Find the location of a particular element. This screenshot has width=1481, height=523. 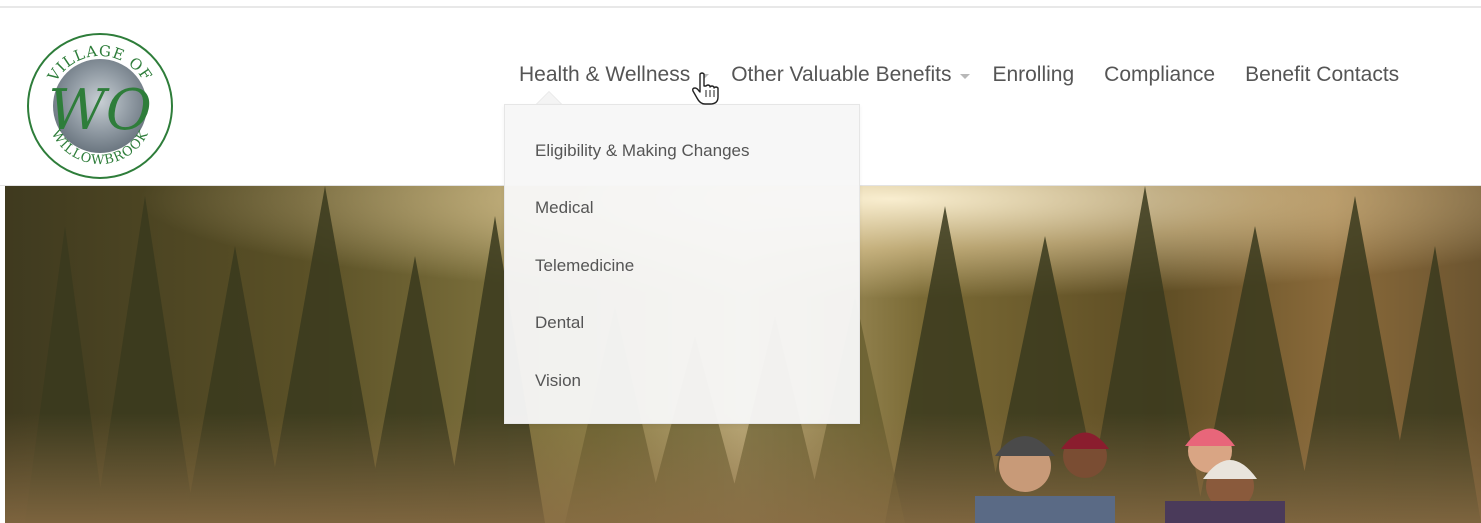

dropdown-pointer-fill is located at coordinates (549, 98).